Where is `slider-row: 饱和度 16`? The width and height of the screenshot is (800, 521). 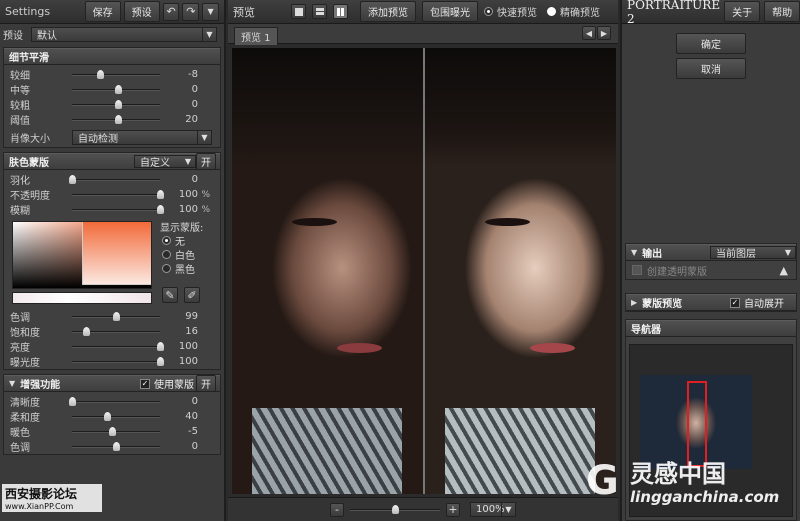 slider-row: 饱和度 16 is located at coordinates (112, 331).